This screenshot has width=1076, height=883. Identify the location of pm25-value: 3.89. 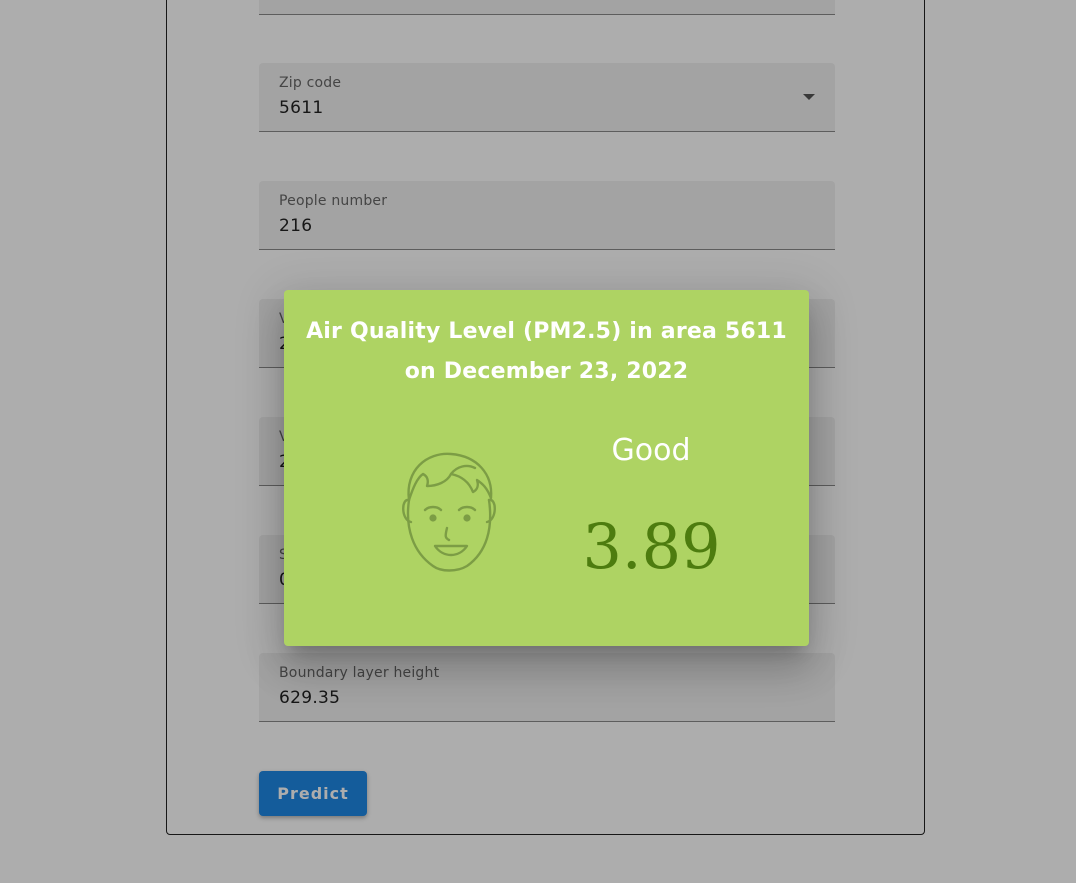
(651, 546).